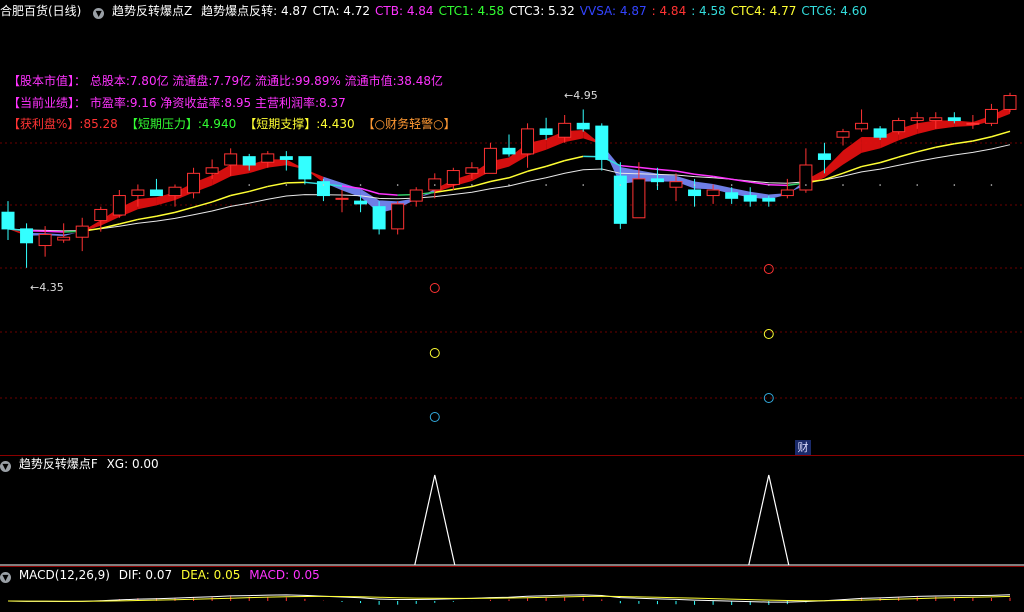 The image size is (1024, 612). What do you see at coordinates (803, 447) in the screenshot?
I see `financial-badge: 财` at bounding box center [803, 447].